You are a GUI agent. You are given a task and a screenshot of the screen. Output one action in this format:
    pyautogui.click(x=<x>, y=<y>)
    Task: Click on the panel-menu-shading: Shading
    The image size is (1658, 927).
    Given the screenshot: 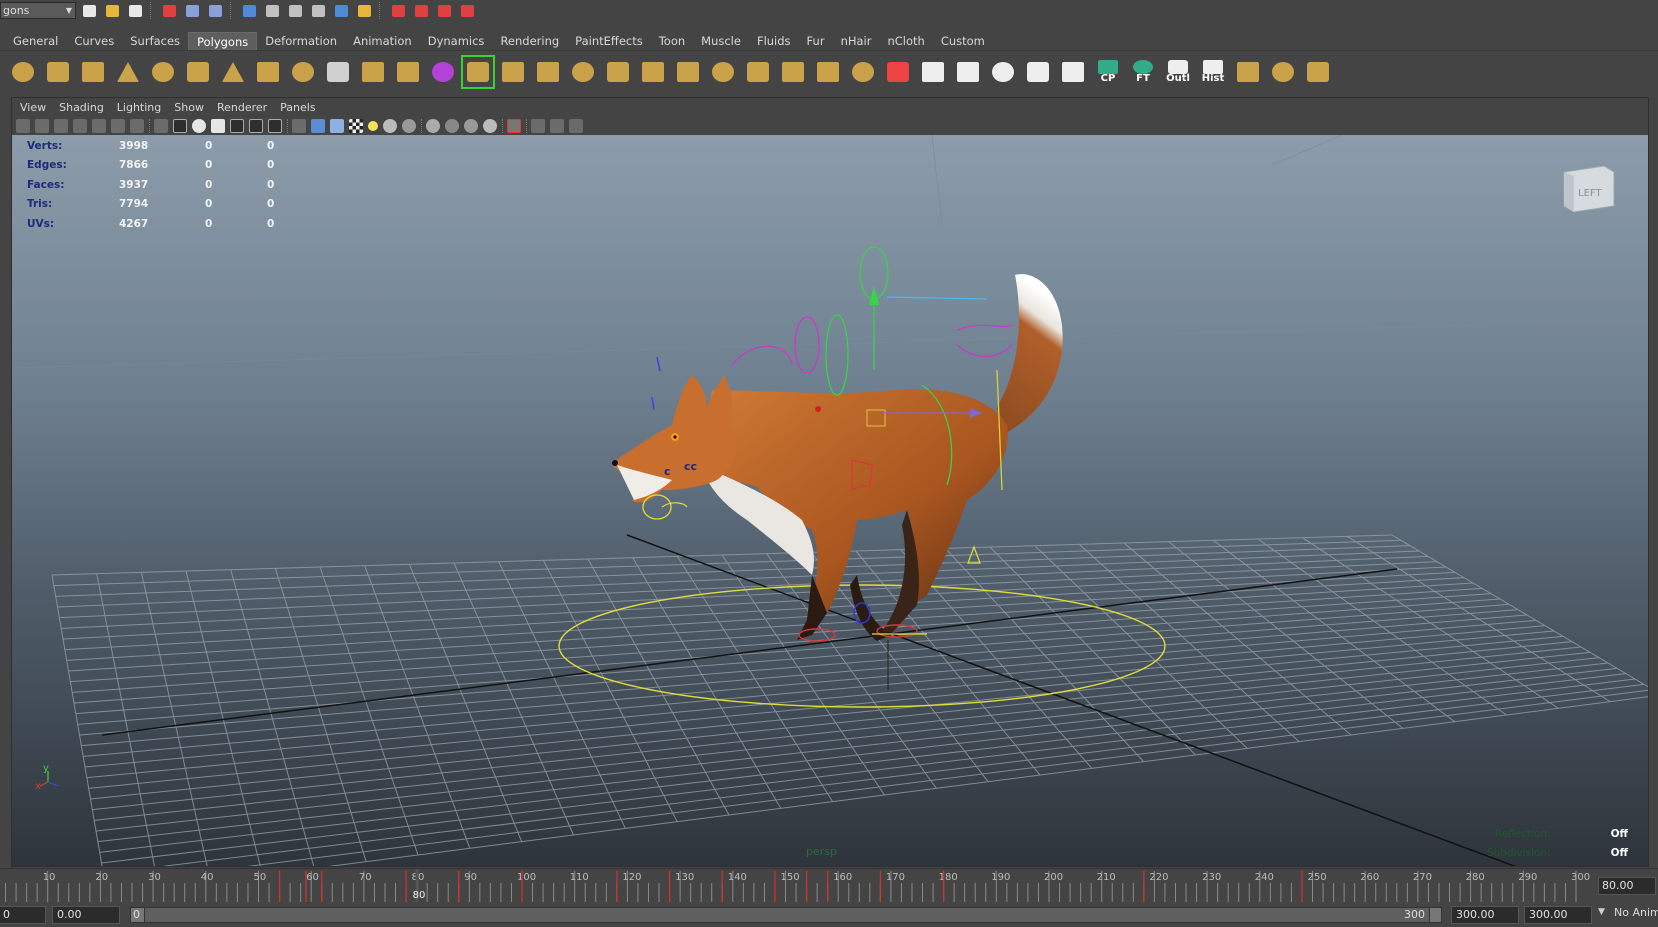 What is the action you would take?
    pyautogui.click(x=81, y=107)
    